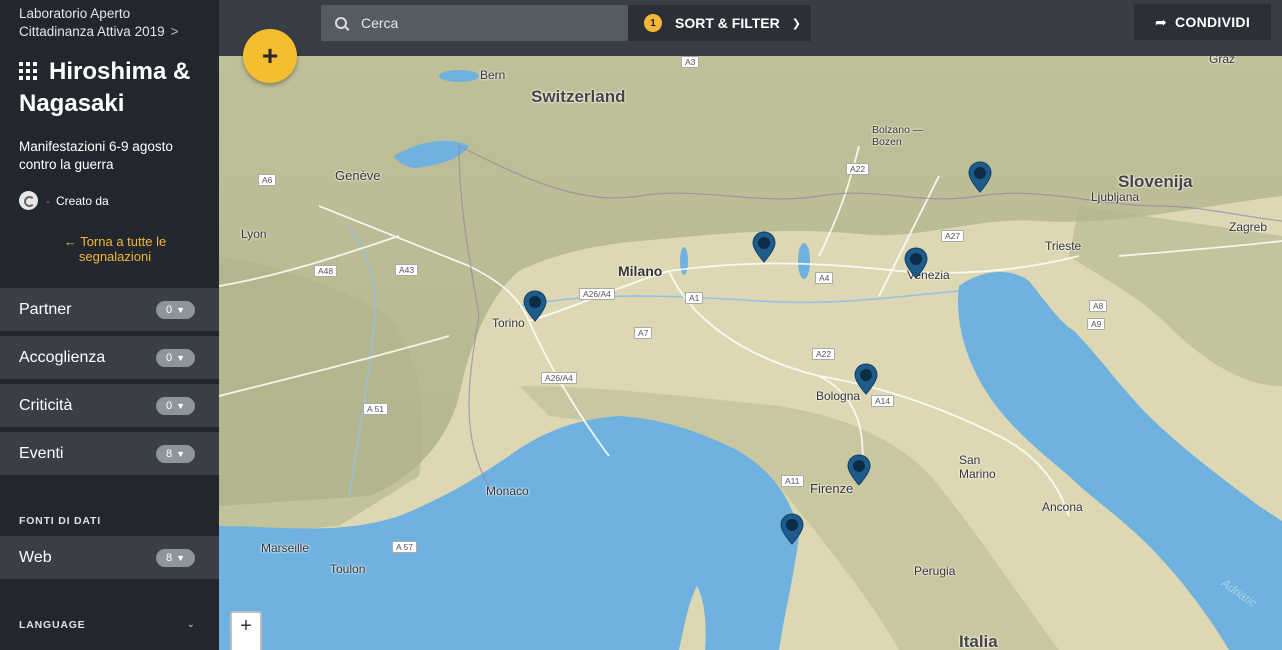  I want to click on category-label: Accoglienza, so click(62, 357).